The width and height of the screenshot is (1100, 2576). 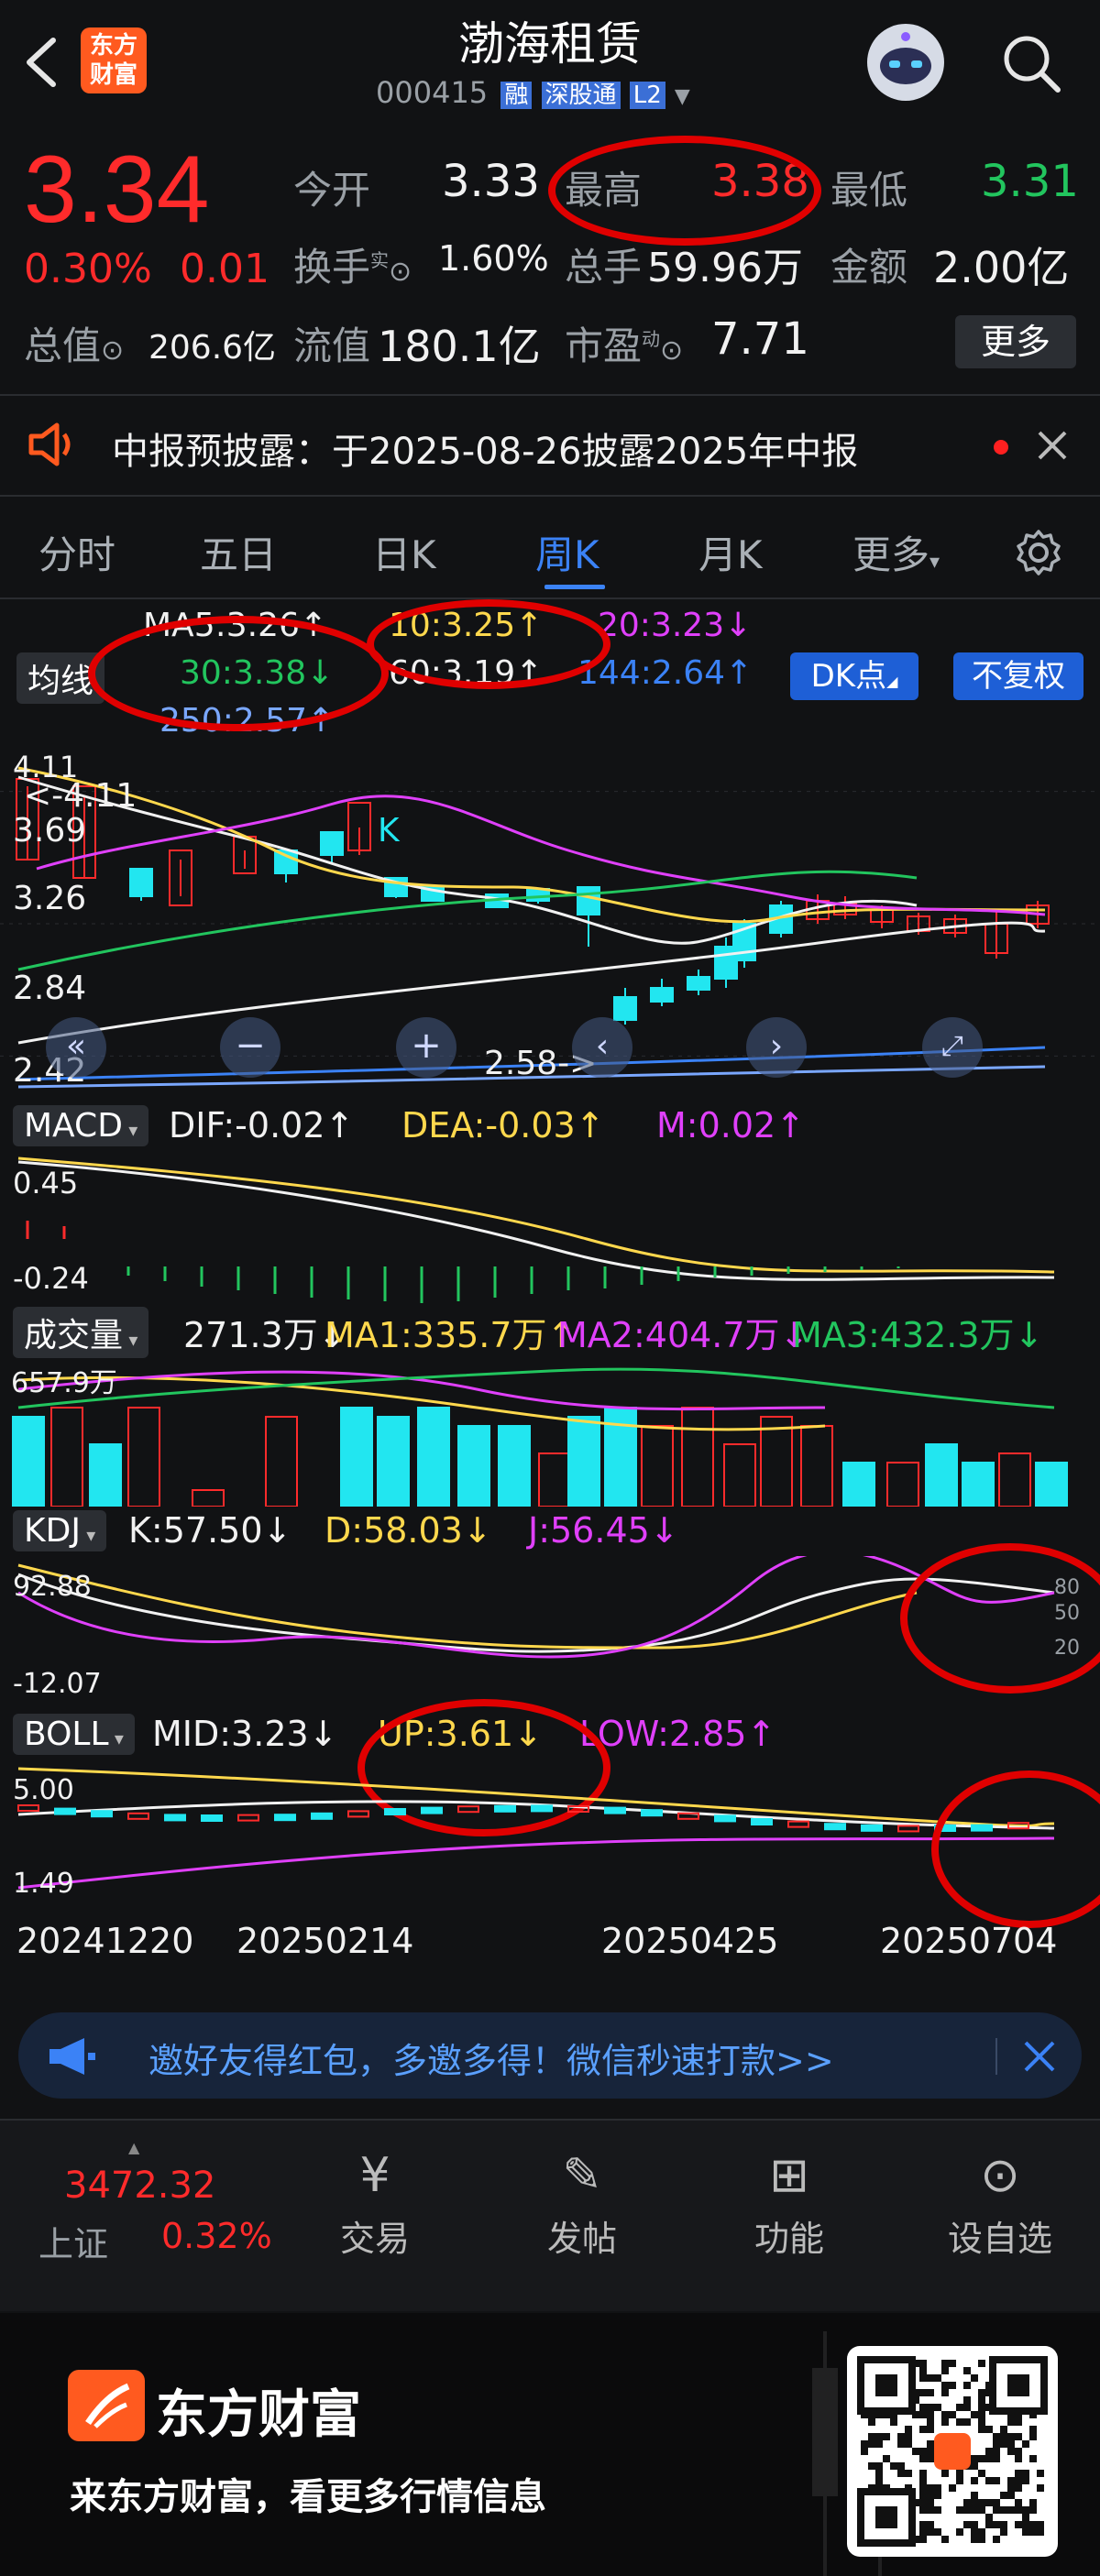 What do you see at coordinates (567, 552) in the screenshot?
I see `tab-weekly-k: 周K` at bounding box center [567, 552].